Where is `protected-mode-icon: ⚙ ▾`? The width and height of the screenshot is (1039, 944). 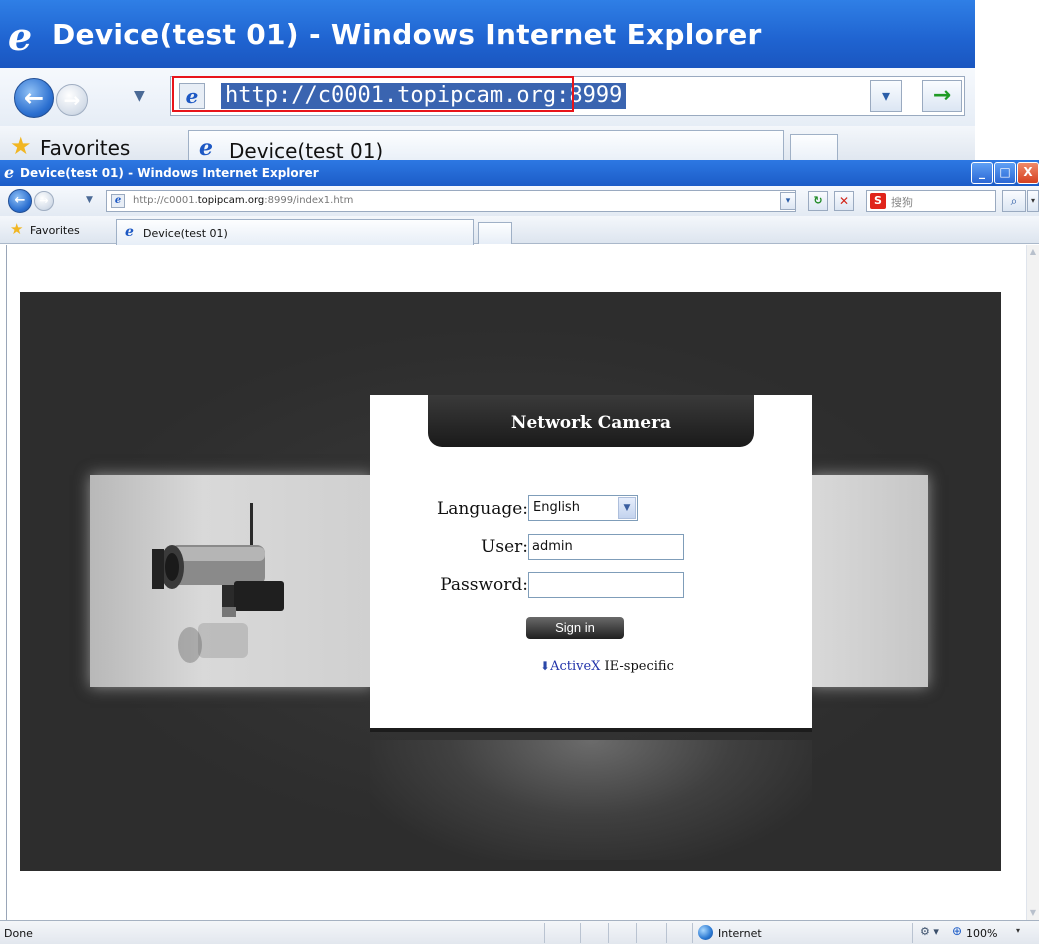 protected-mode-icon: ⚙ ▾ is located at coordinates (929, 931).